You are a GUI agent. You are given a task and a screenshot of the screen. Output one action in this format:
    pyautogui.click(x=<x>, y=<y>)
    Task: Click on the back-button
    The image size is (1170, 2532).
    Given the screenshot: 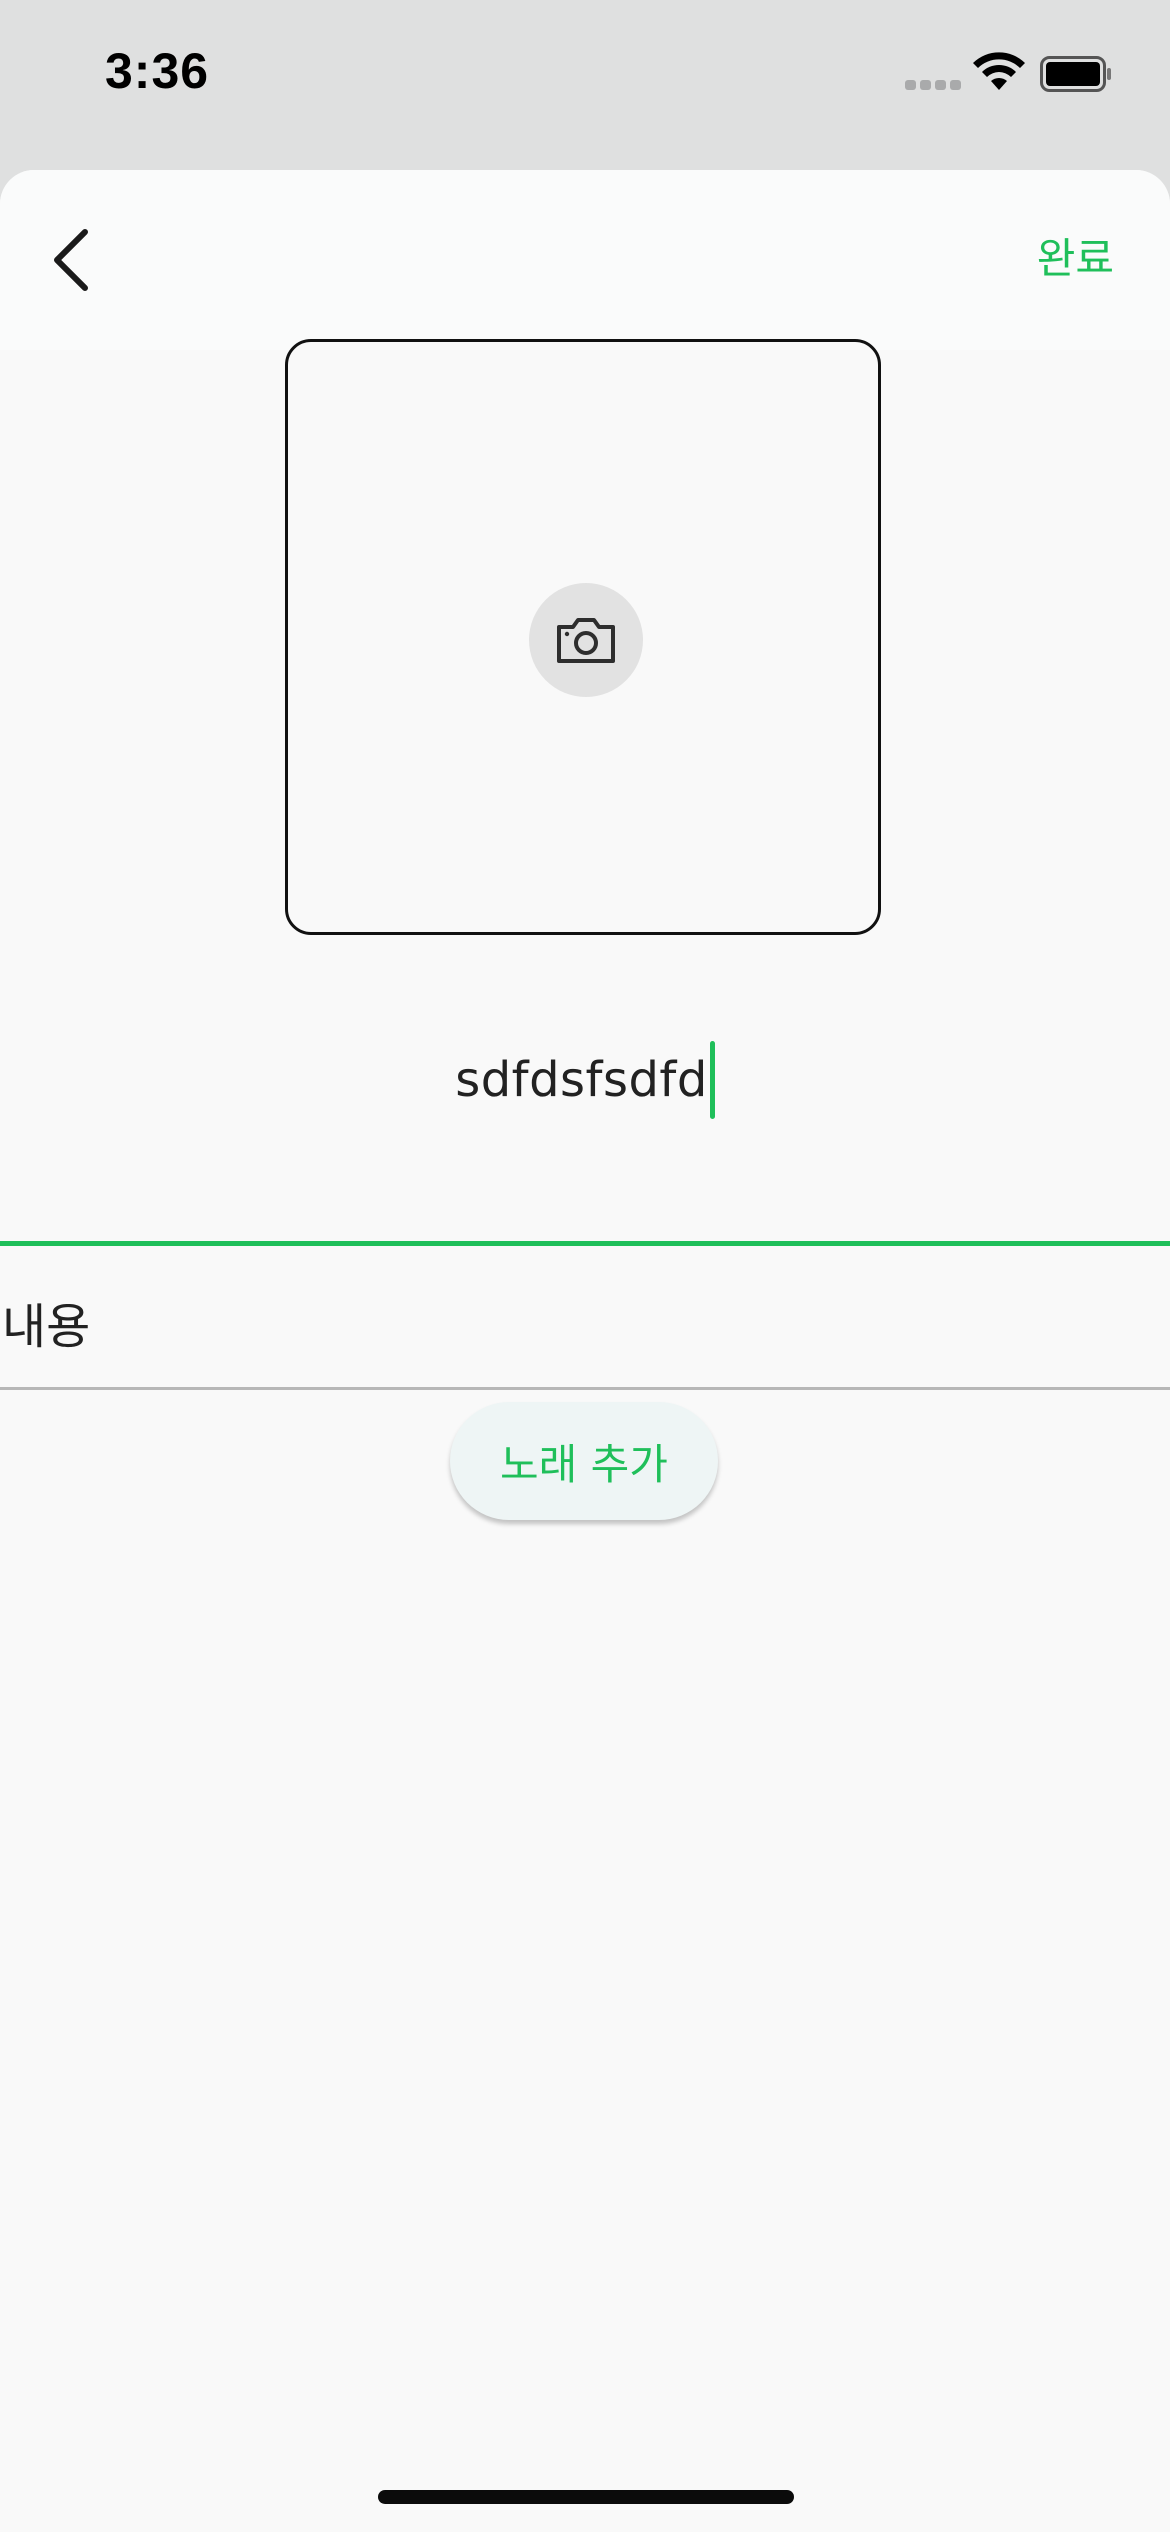 What is the action you would take?
    pyautogui.click(x=71, y=260)
    